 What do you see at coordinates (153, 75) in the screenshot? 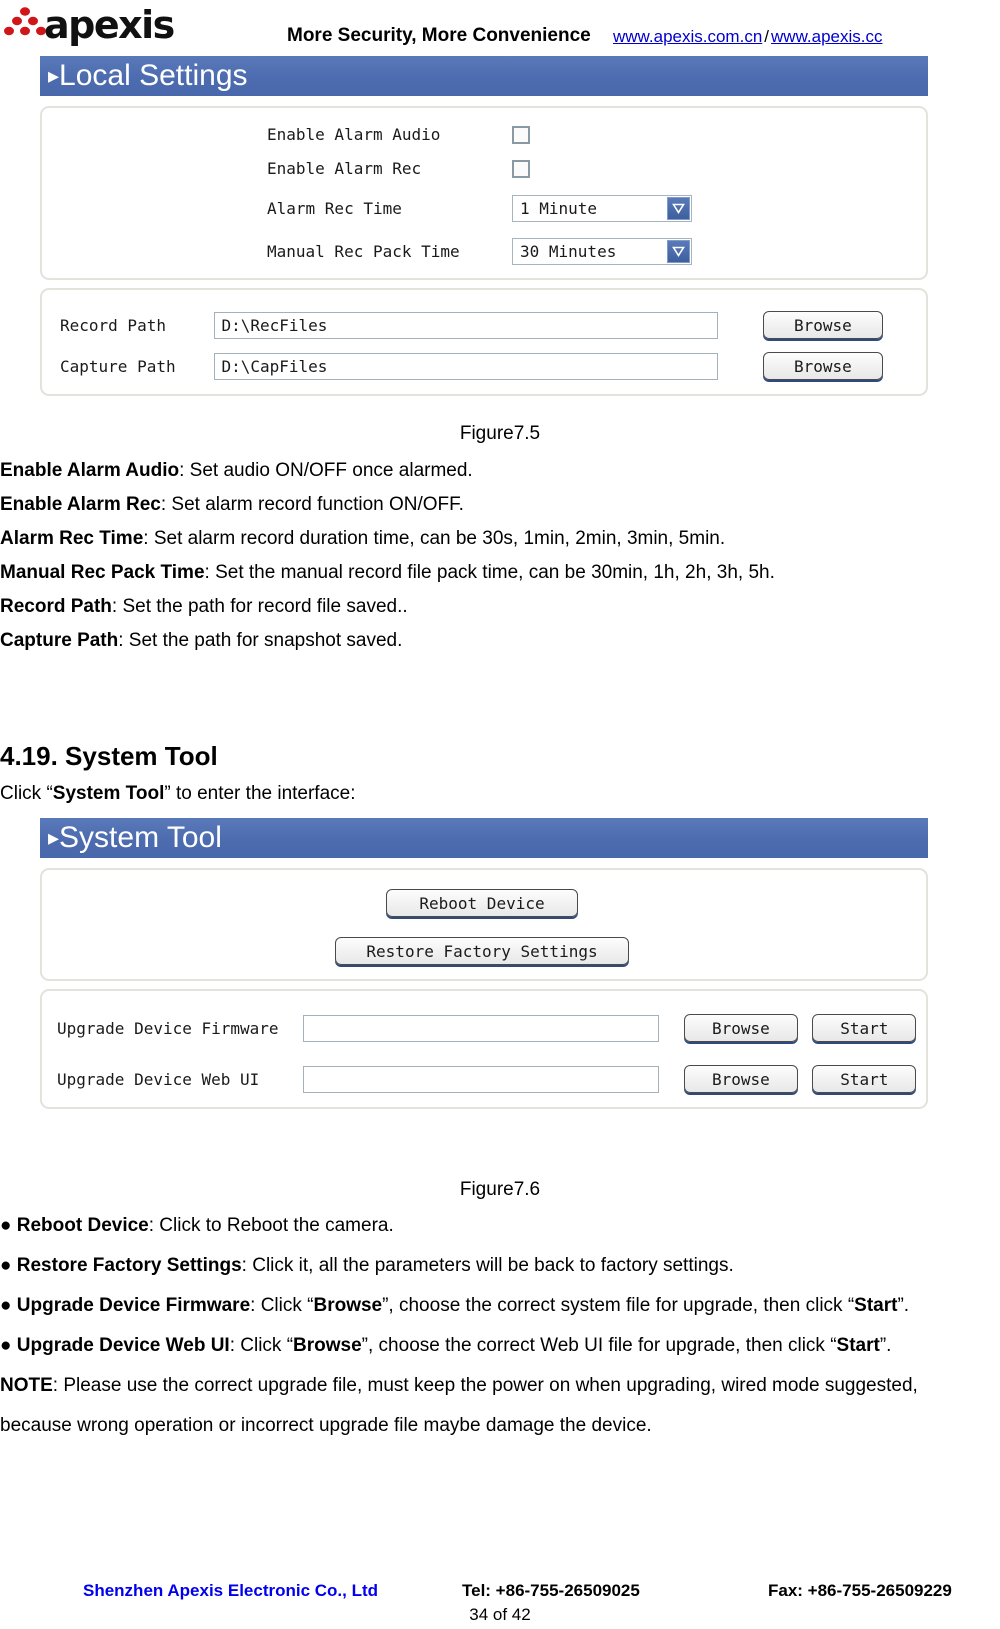
I see `local-settings-title-text: Local Settings` at bounding box center [153, 75].